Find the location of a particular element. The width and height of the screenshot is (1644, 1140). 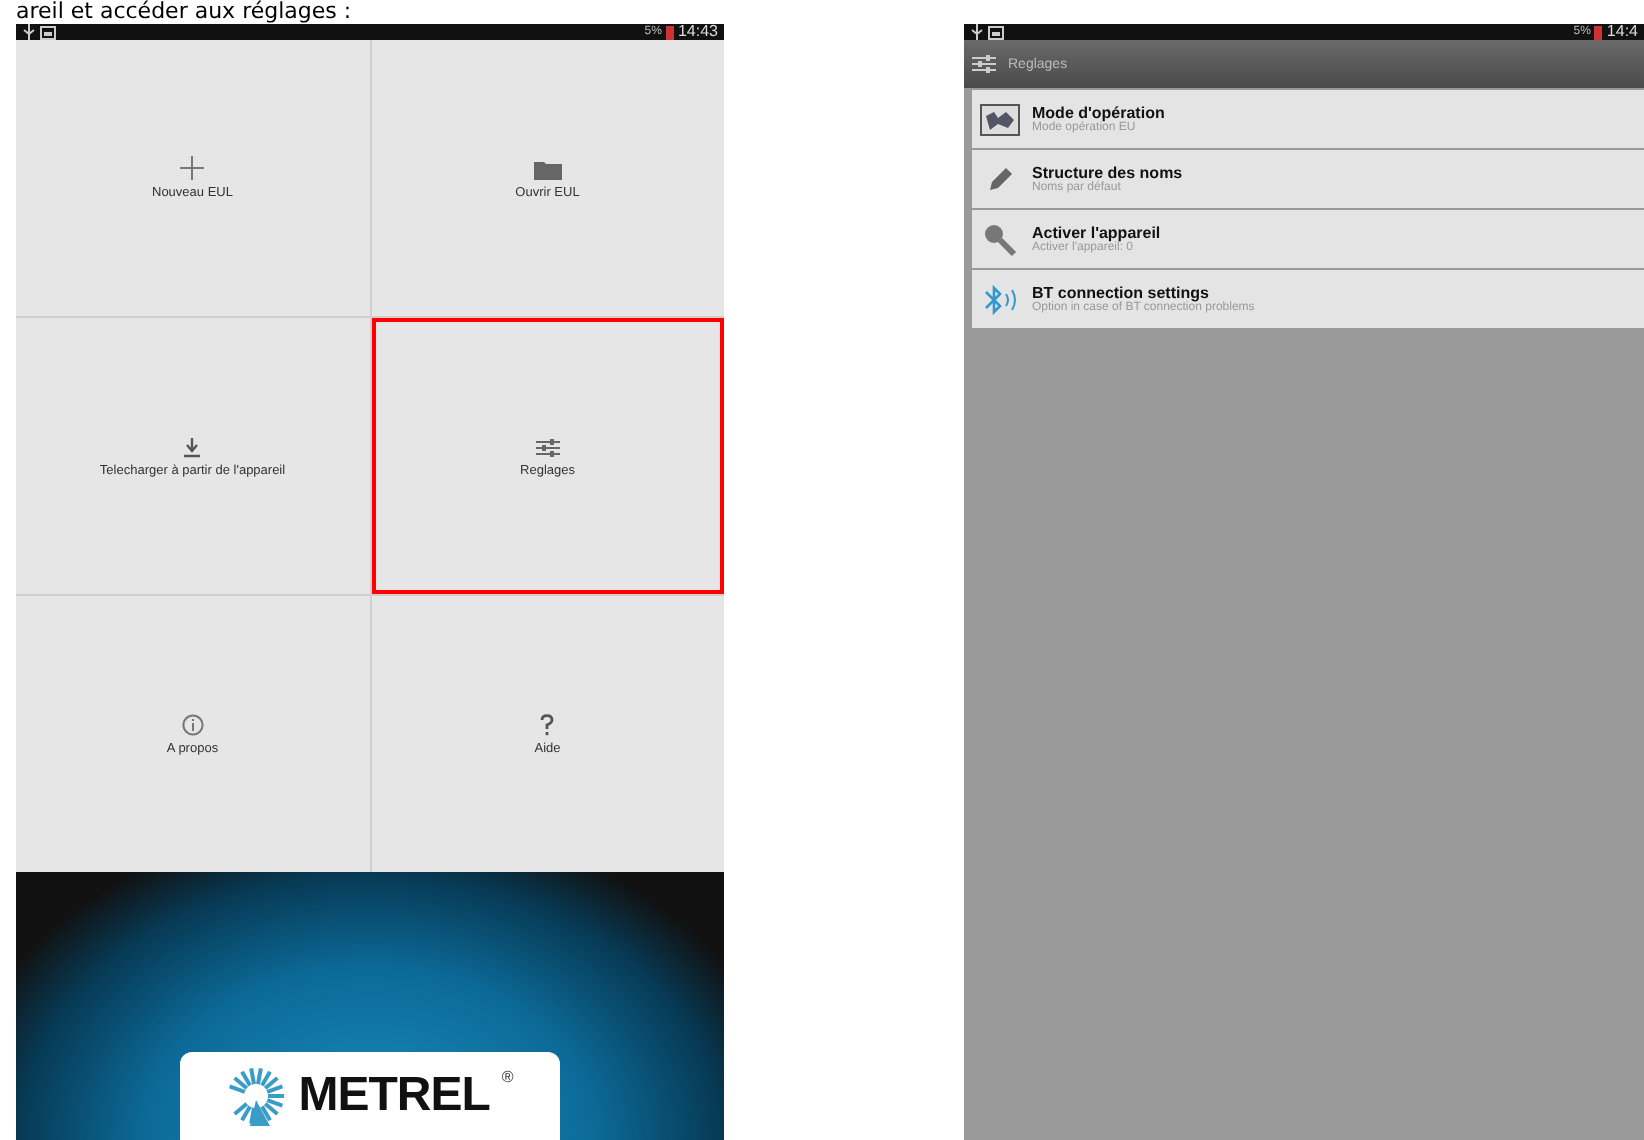

item-title: Mode d'opération is located at coordinates (1098, 113).